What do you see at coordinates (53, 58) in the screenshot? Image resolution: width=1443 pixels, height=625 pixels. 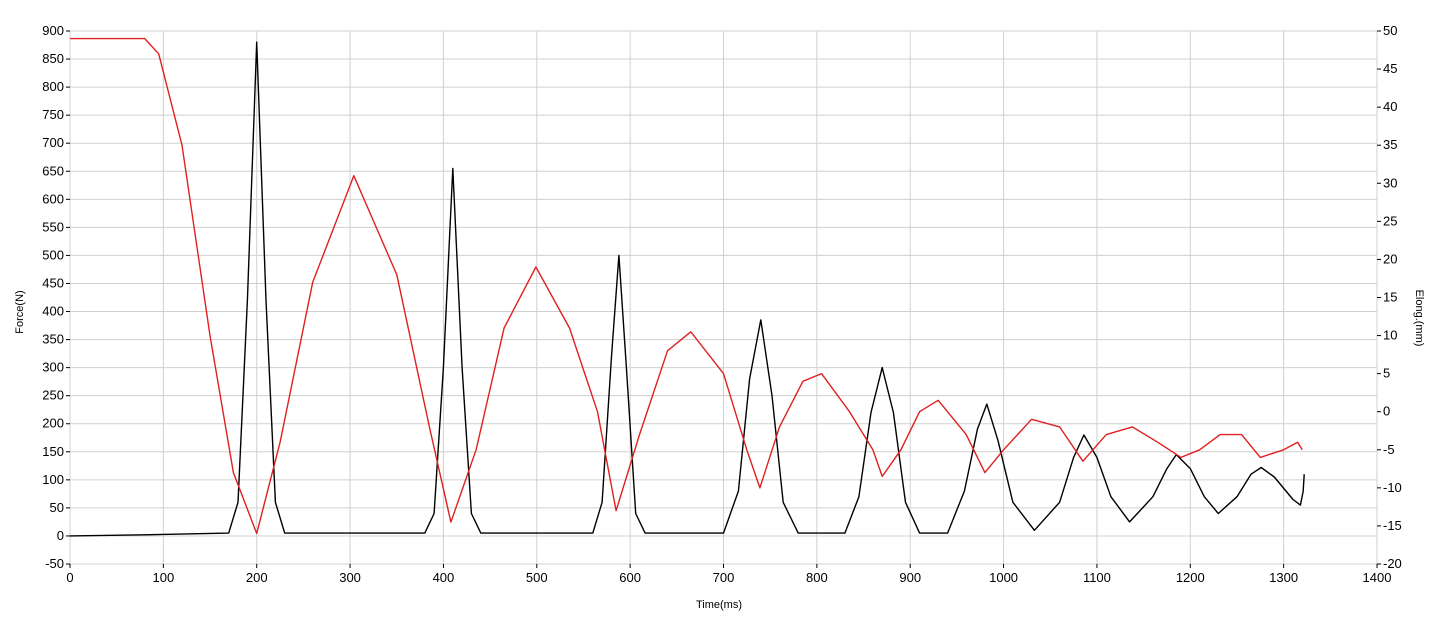 I see `y-tick-label: 850` at bounding box center [53, 58].